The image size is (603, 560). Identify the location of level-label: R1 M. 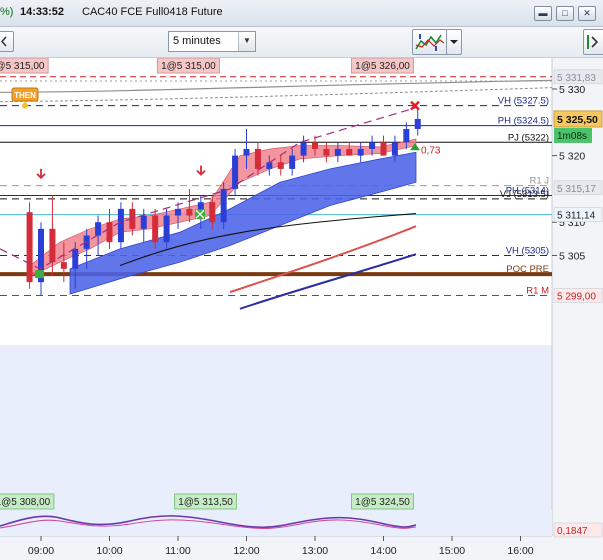
(537, 290).